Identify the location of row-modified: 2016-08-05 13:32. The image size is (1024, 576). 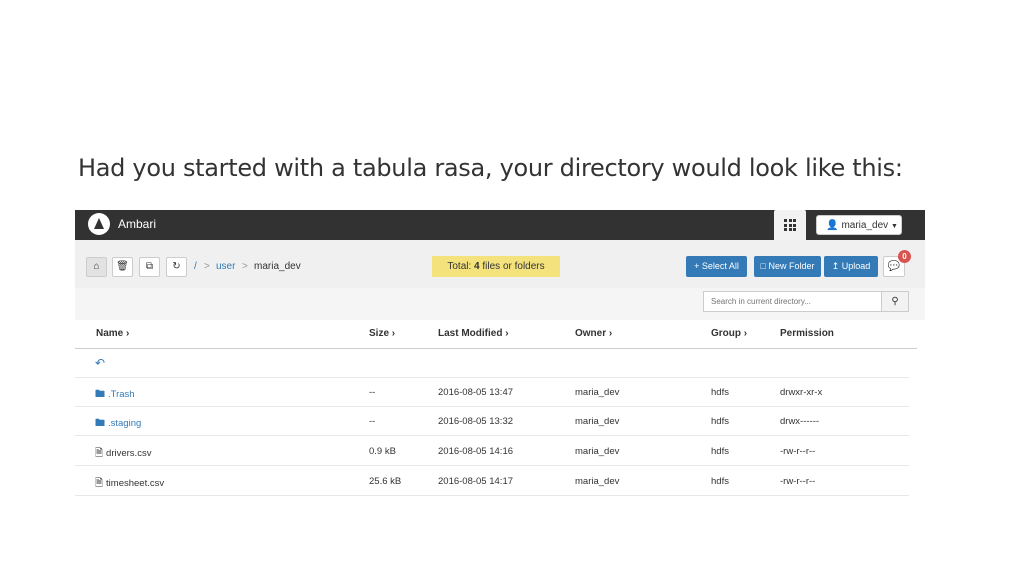
(476, 421).